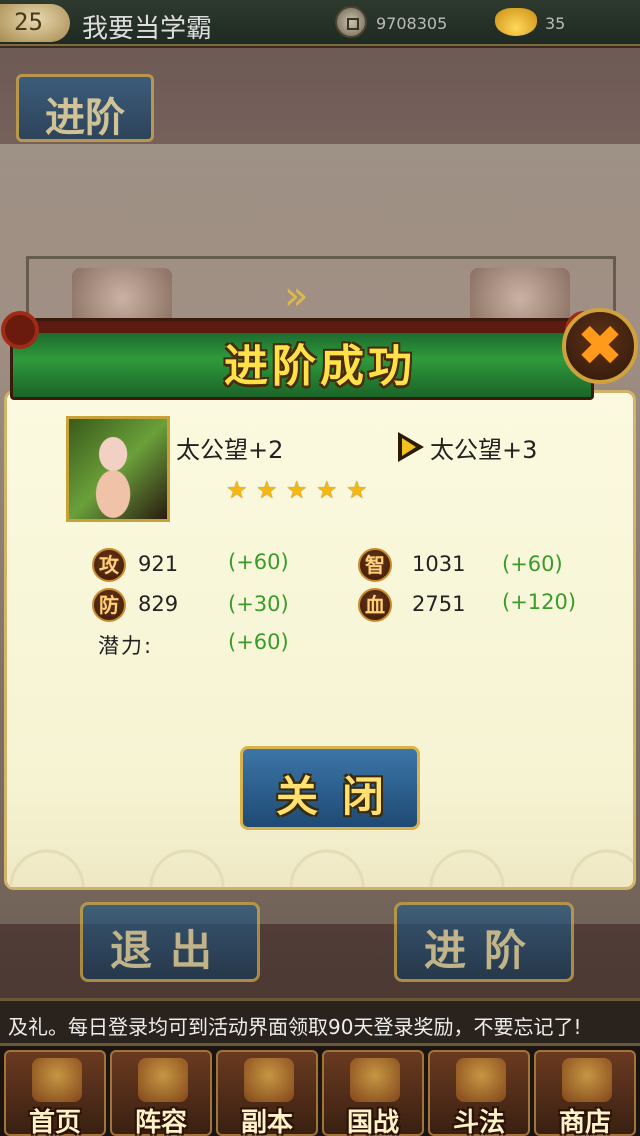 This screenshot has height=1136, width=640. Describe the element at coordinates (375, 1080) in the screenshot. I see `war-icon` at that location.